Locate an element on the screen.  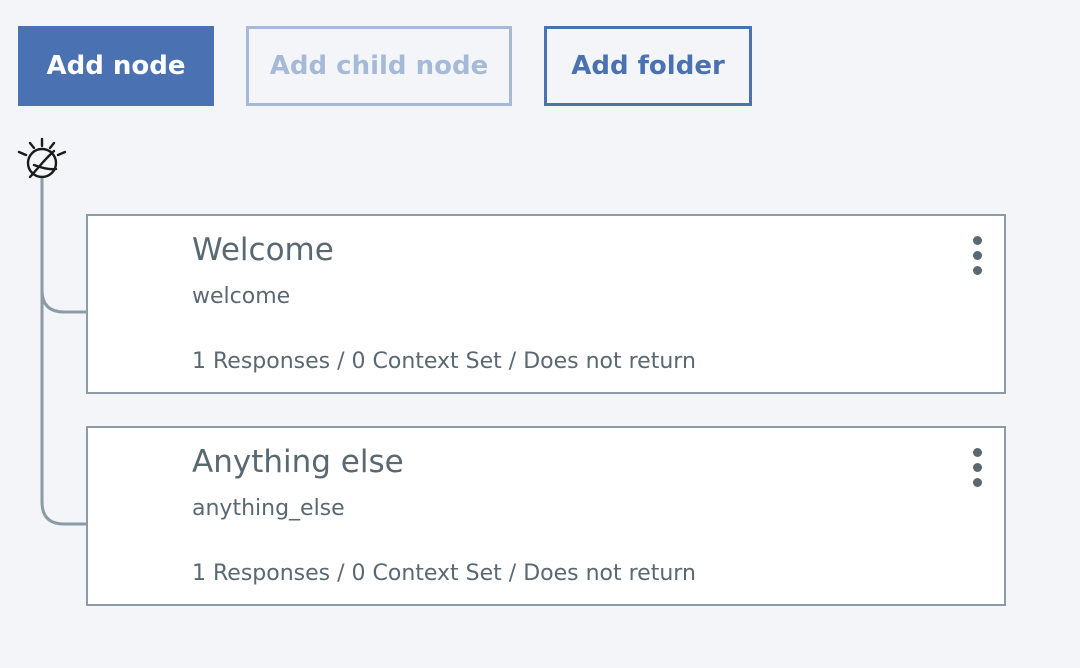
node-title: Anything else is located at coordinates (298, 462).